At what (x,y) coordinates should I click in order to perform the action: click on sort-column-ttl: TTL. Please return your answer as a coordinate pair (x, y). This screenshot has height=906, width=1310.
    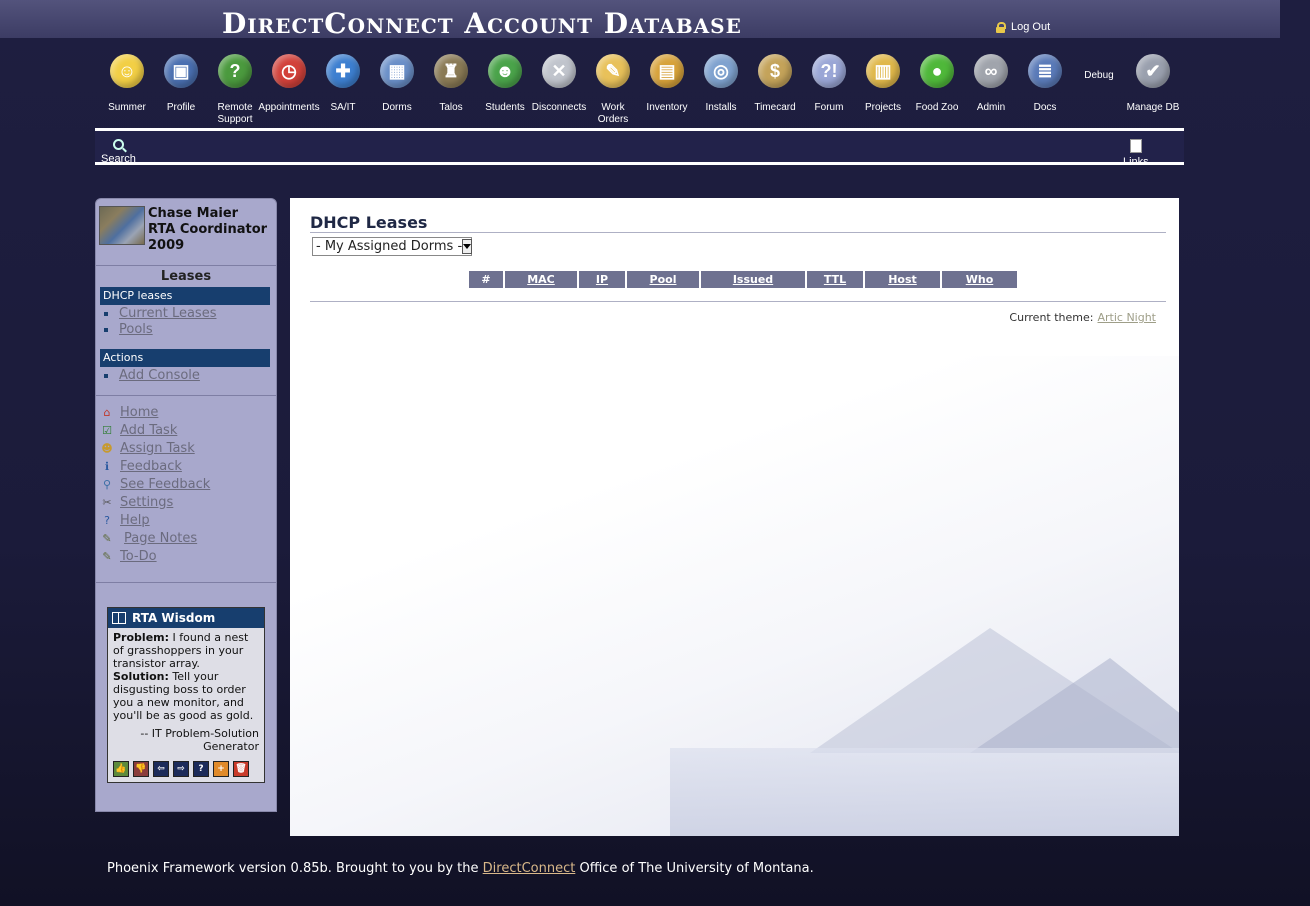
    Looking at the image, I should click on (835, 279).